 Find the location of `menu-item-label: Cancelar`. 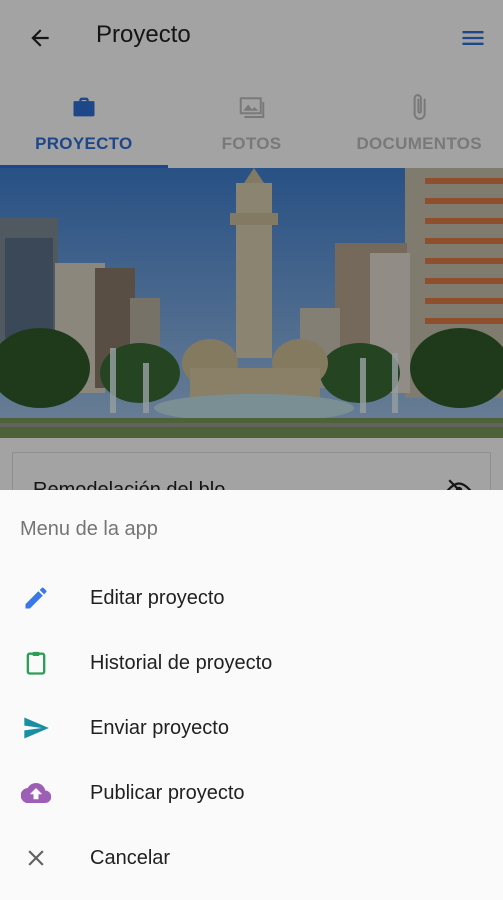

menu-item-label: Cancelar is located at coordinates (130, 857).